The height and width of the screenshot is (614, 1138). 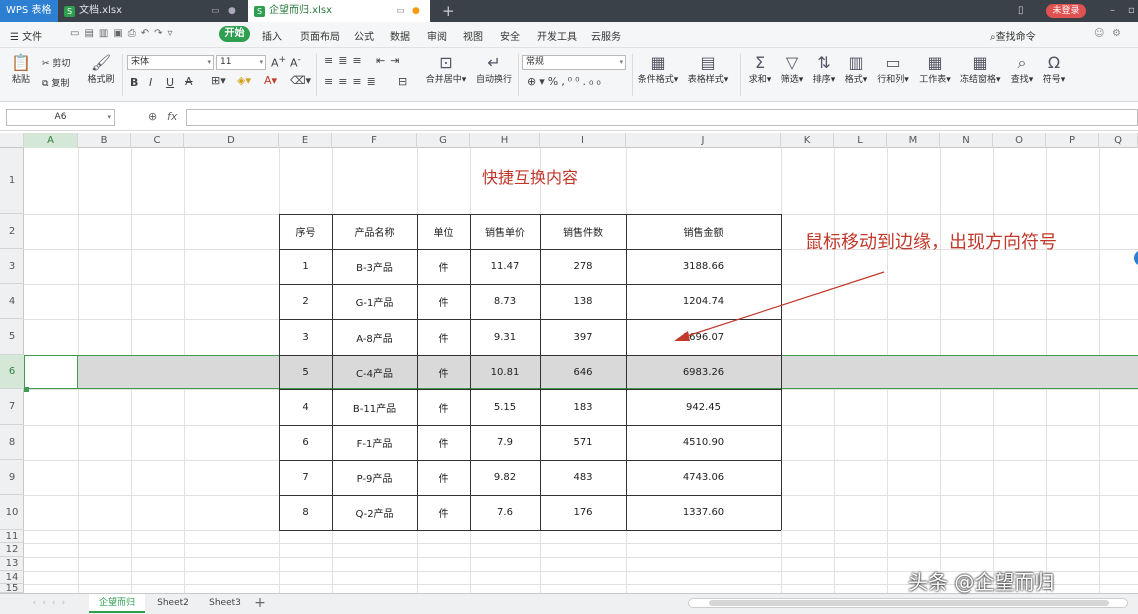 What do you see at coordinates (374, 512) in the screenshot?
I see `table-cell: Q-2产品` at bounding box center [374, 512].